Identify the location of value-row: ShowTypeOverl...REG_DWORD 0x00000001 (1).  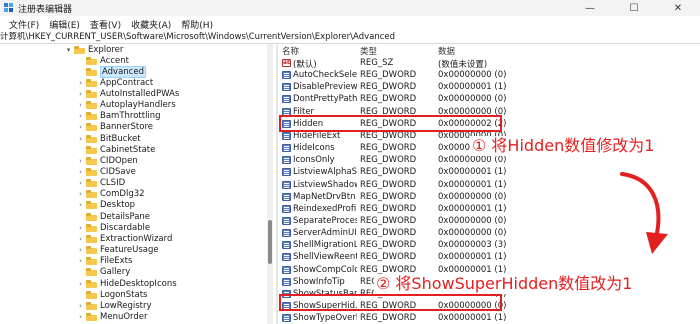
(489, 318).